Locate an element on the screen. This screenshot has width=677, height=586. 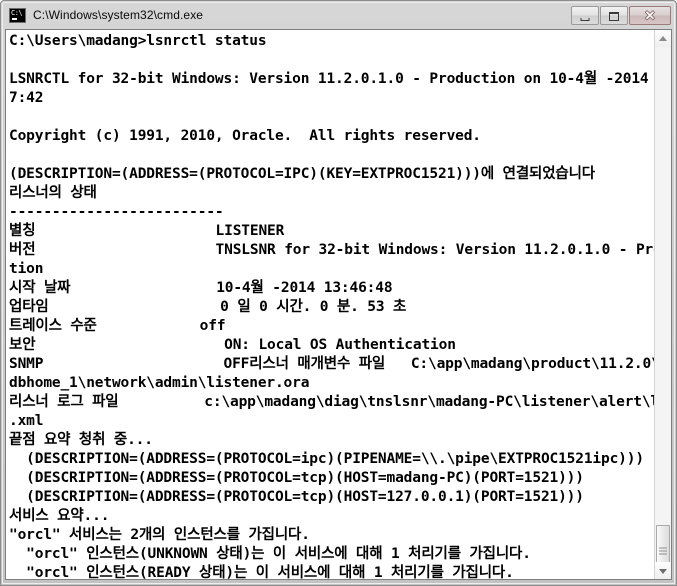
maximize-icon is located at coordinates (614, 16).